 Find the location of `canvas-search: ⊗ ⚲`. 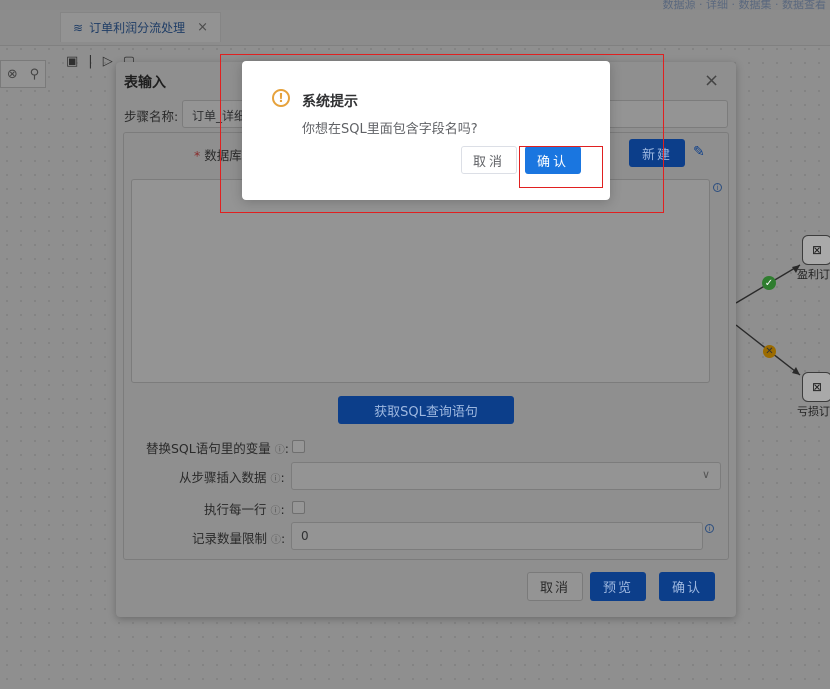

canvas-search: ⊗ ⚲ is located at coordinates (23, 74).